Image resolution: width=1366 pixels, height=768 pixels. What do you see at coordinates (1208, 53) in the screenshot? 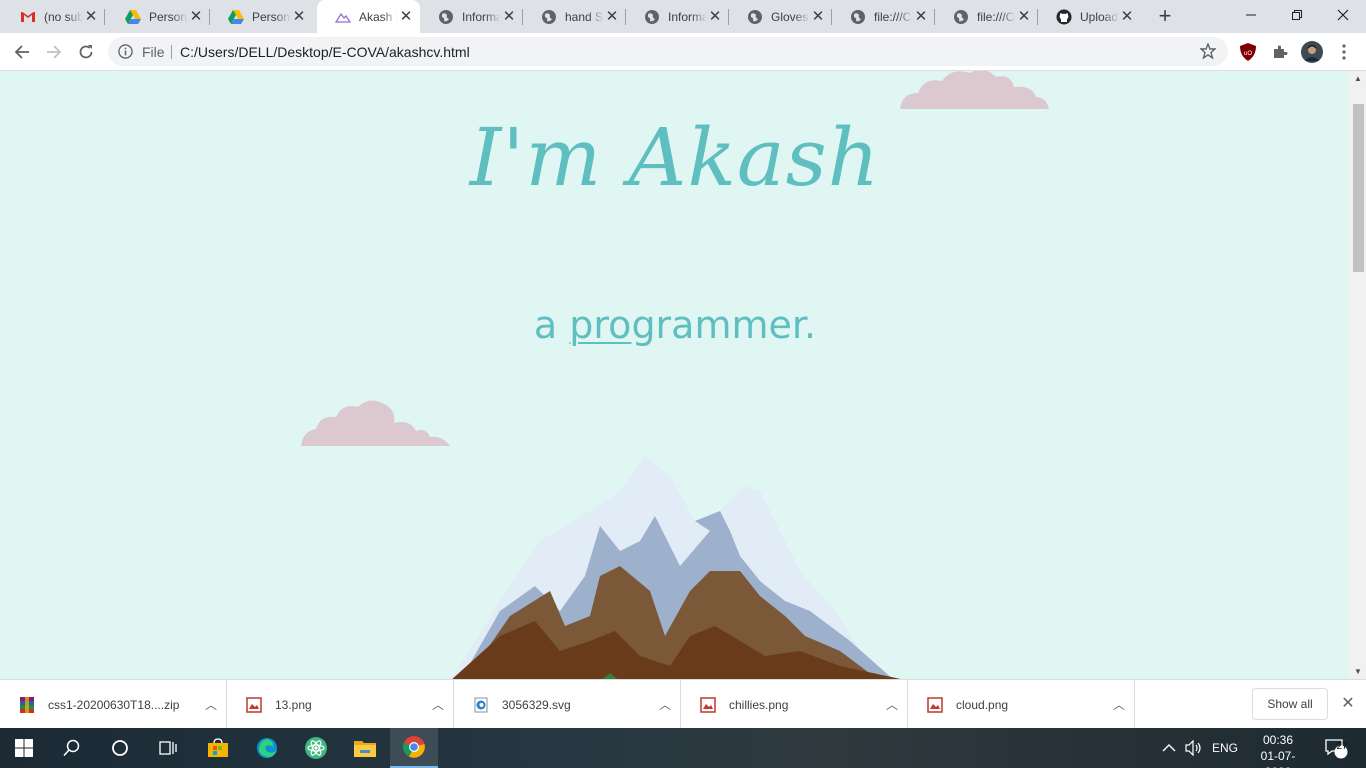
I see `bookmark-star-icon` at bounding box center [1208, 53].